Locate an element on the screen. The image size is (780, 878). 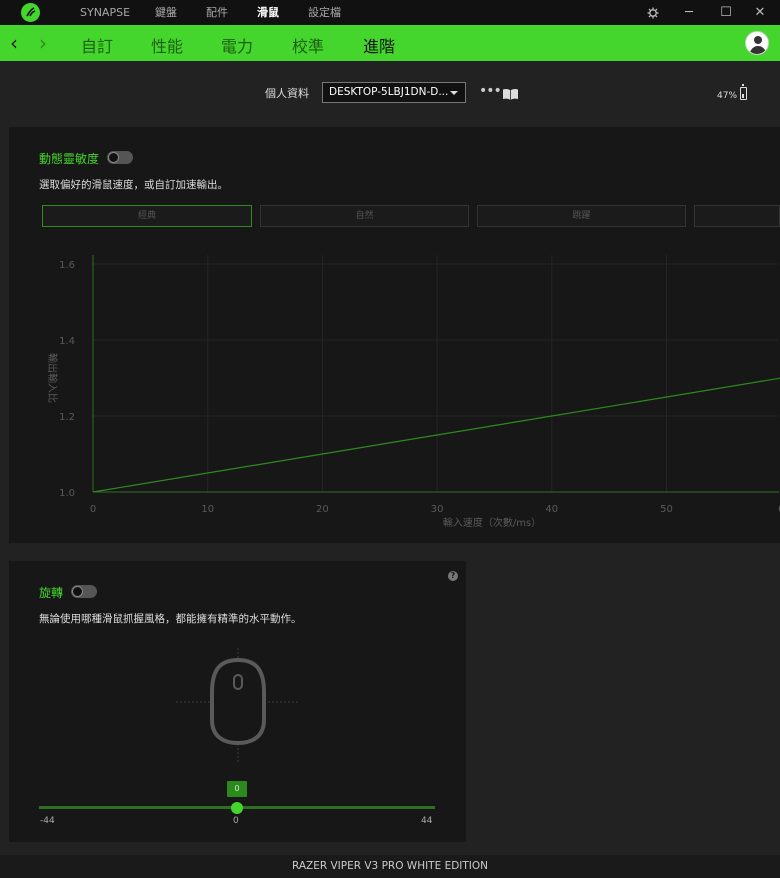
help-icon: ? is located at coordinates (453, 576).